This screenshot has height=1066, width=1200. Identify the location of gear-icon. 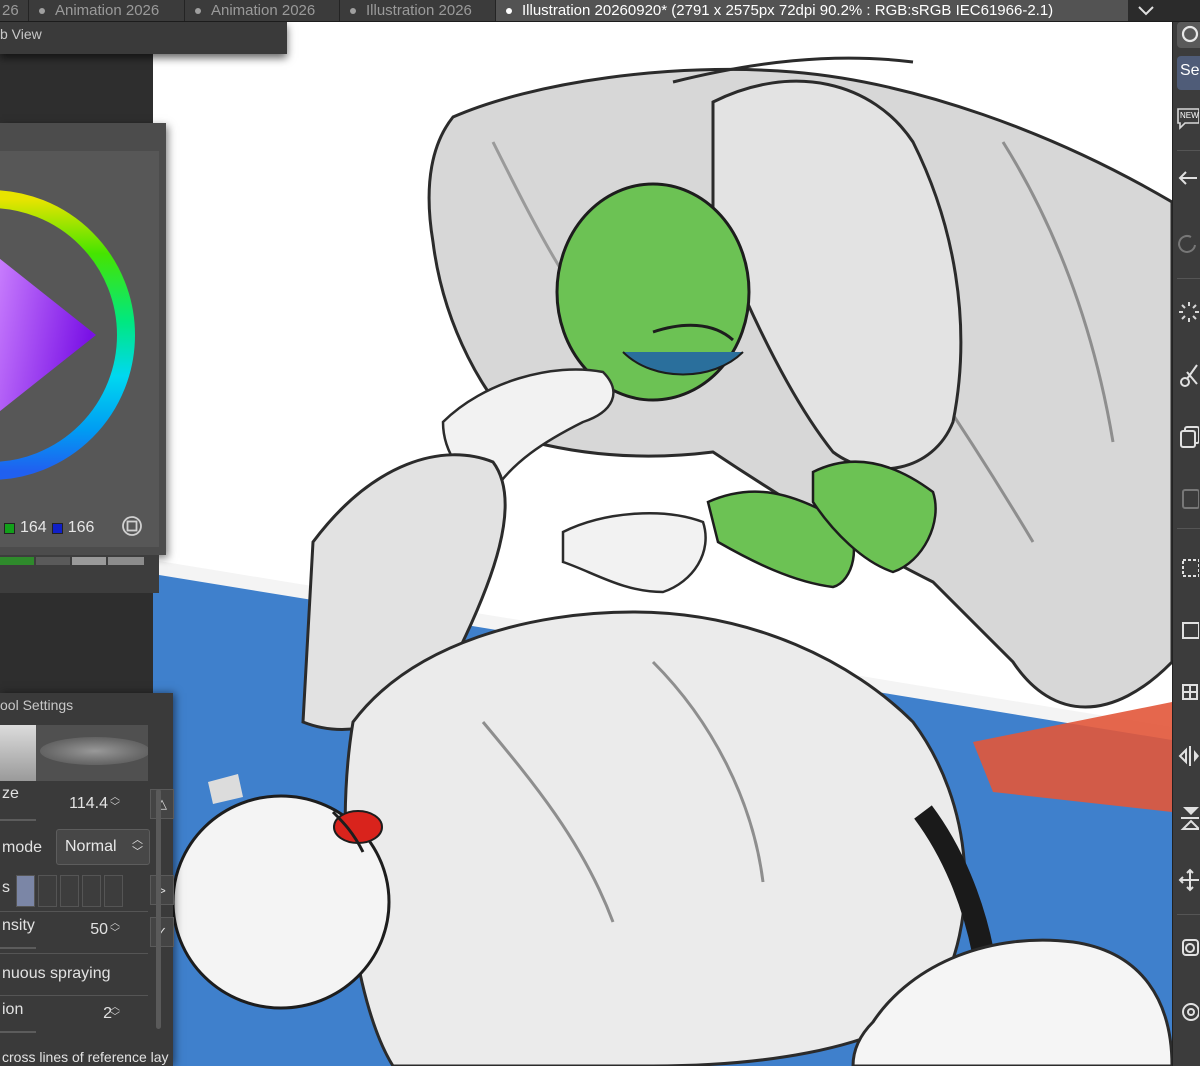
(1190, 1012).